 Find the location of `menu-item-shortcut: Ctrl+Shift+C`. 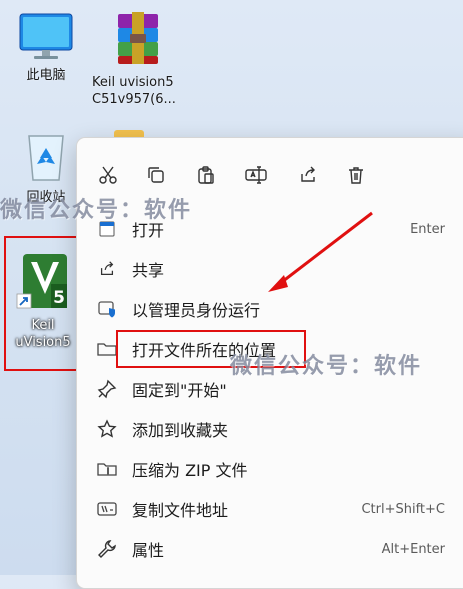

menu-item-shortcut: Ctrl+Shift+C is located at coordinates (403, 509).